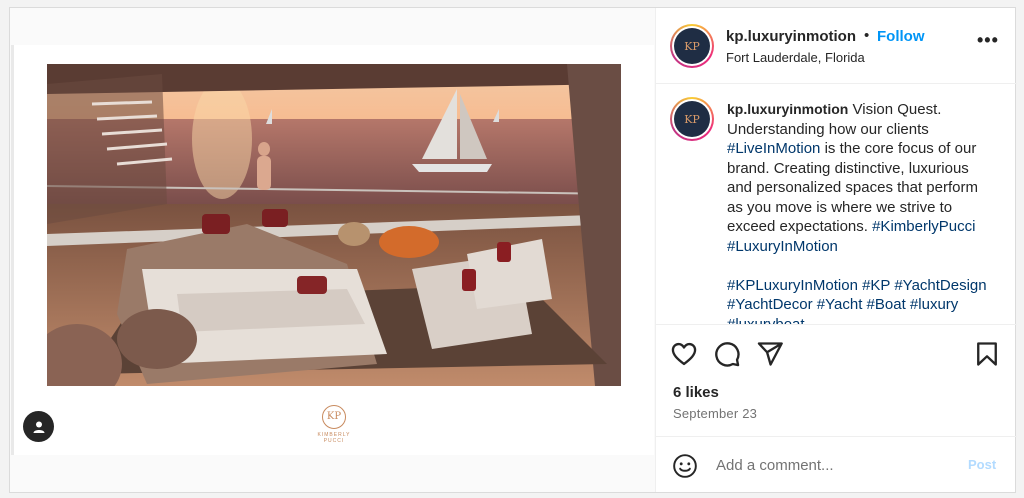 This screenshot has height=498, width=1024. I want to click on caption-avatar: KP, so click(692, 119).